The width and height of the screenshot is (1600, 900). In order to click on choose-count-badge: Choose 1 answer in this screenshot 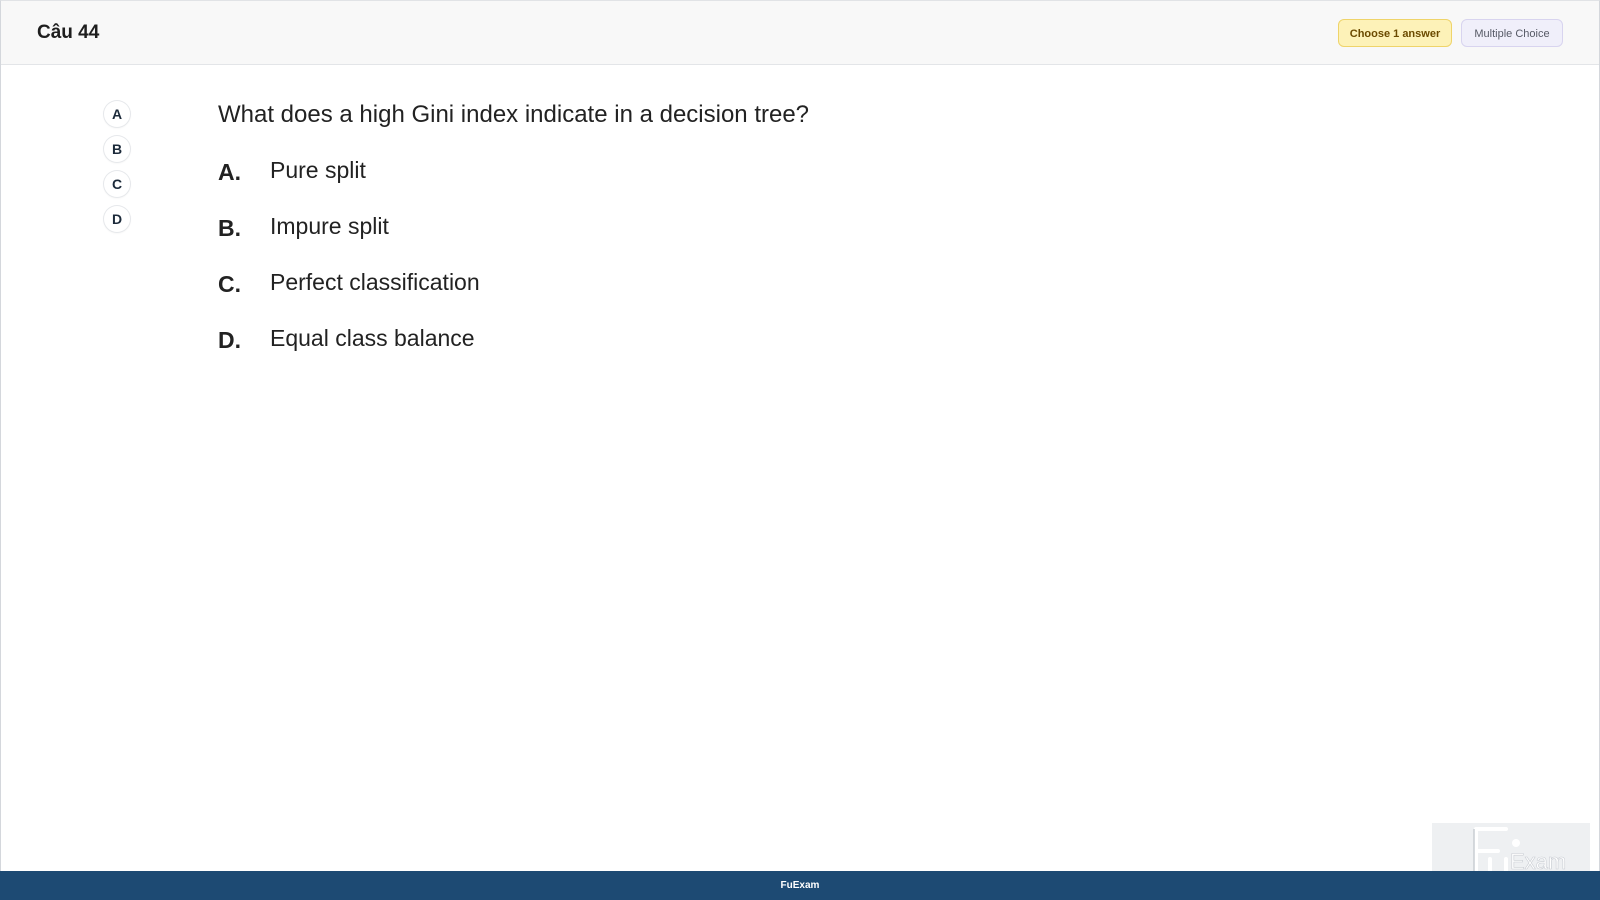, I will do `click(1395, 33)`.